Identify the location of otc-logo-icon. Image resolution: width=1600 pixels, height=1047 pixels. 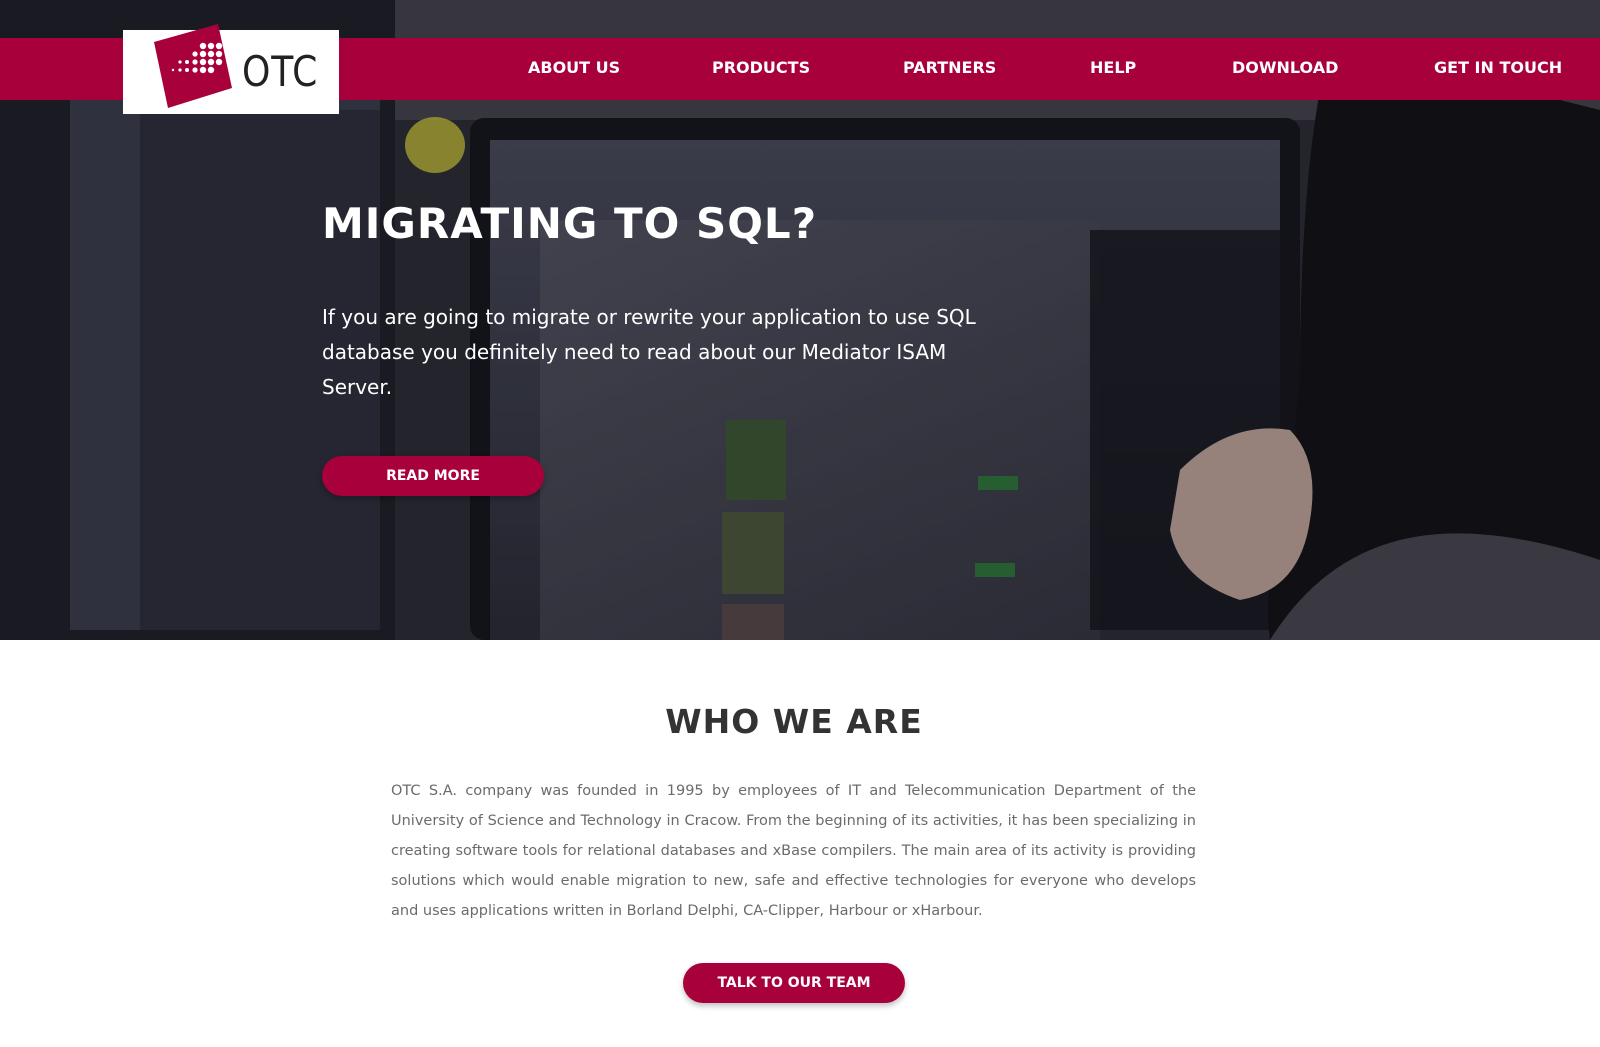
(191, 66).